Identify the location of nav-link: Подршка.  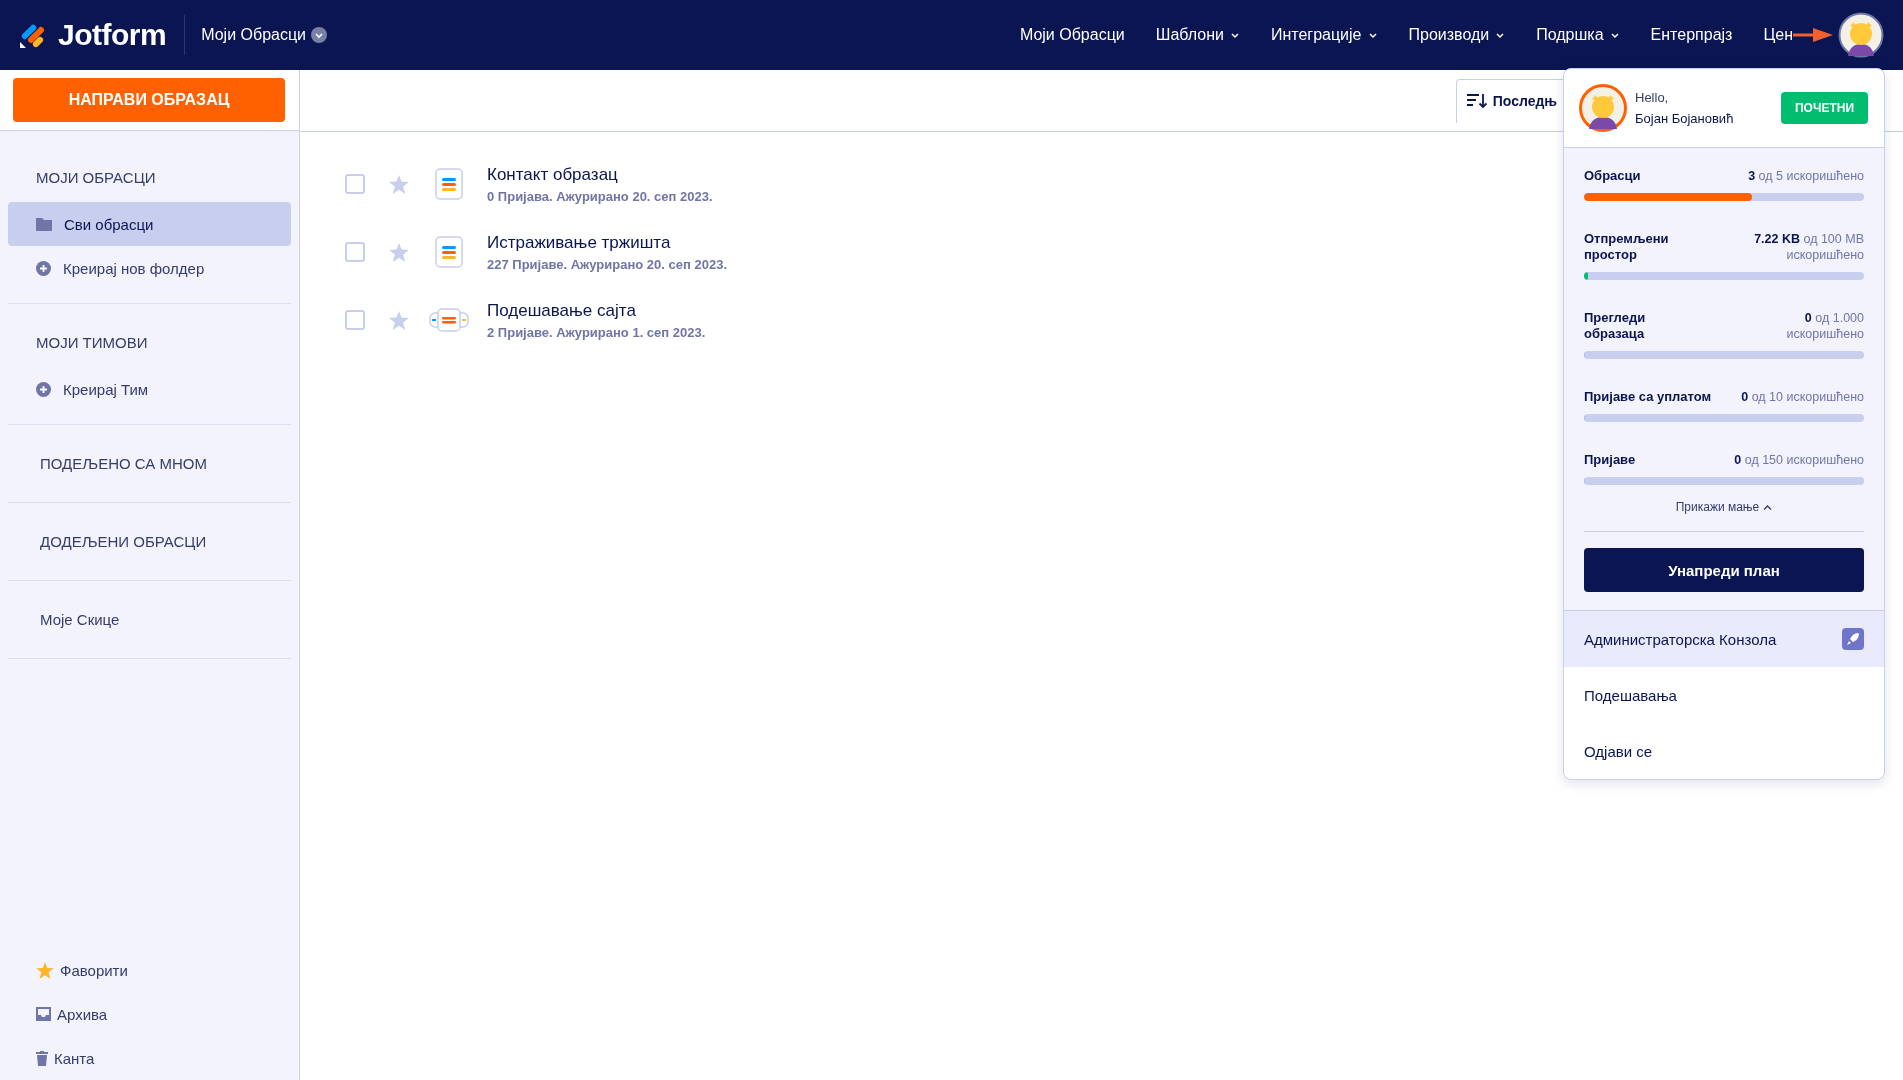
(1578, 35).